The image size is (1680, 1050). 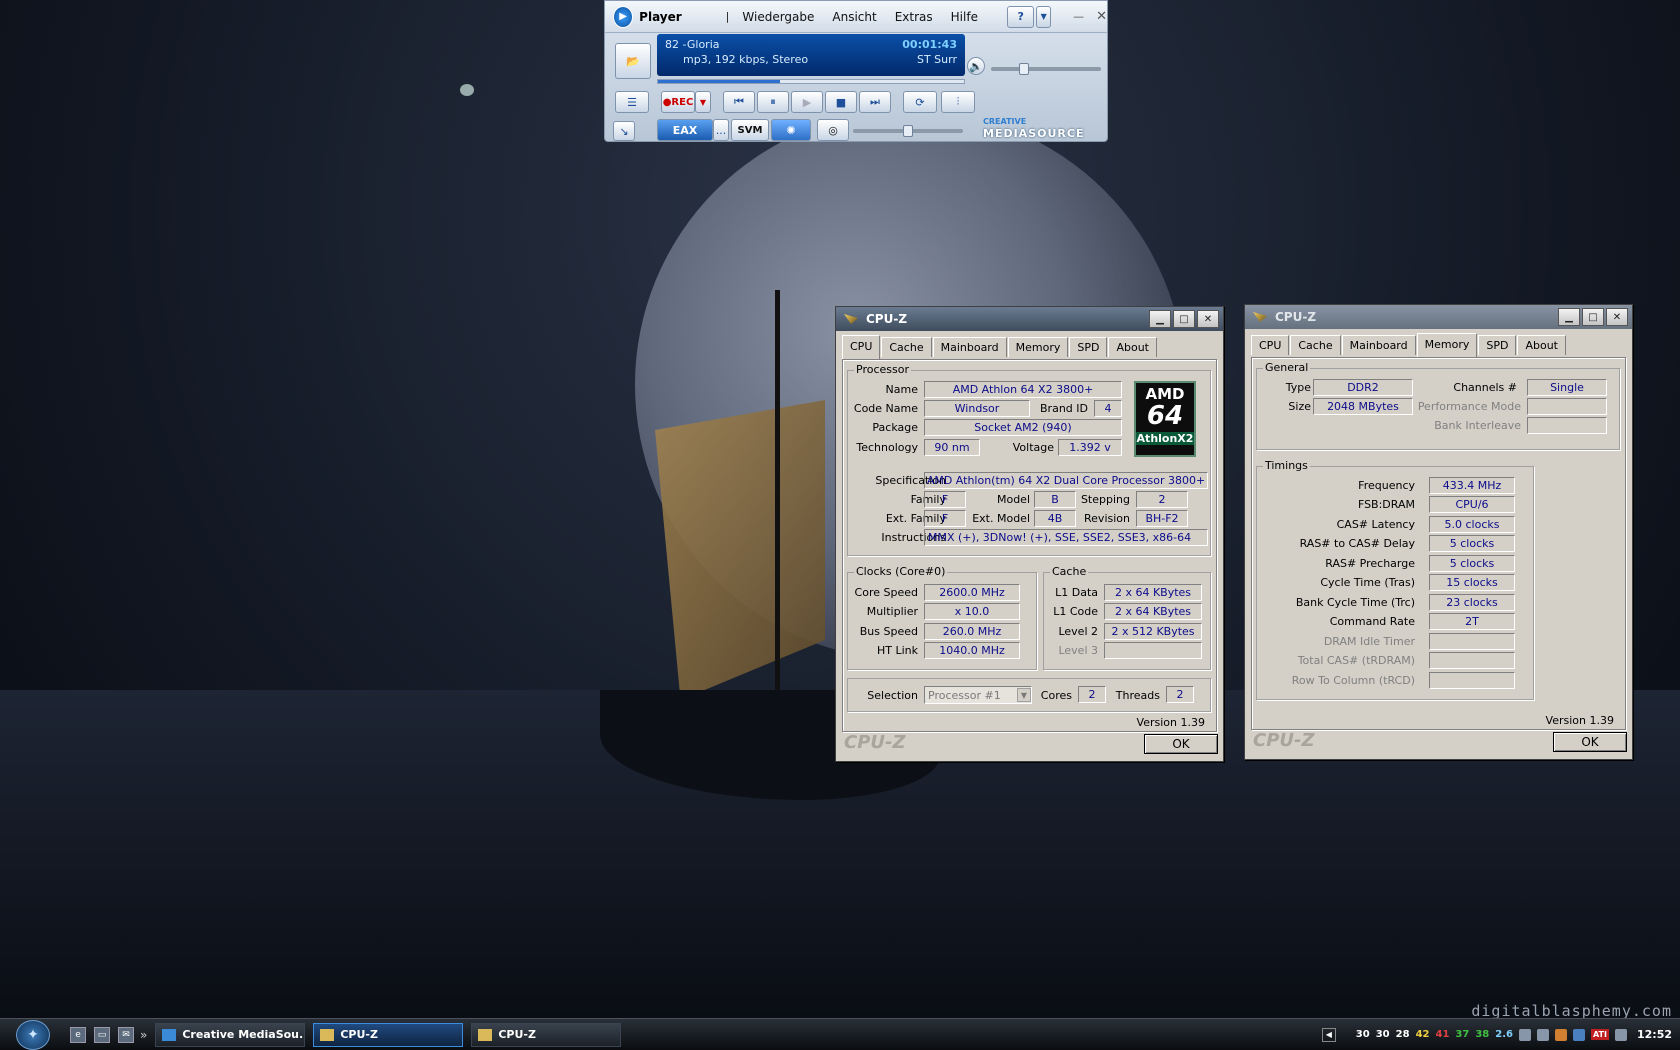 I want to click on creative-brand-bottom: MEDIASOURCE, so click(x=1034, y=133).